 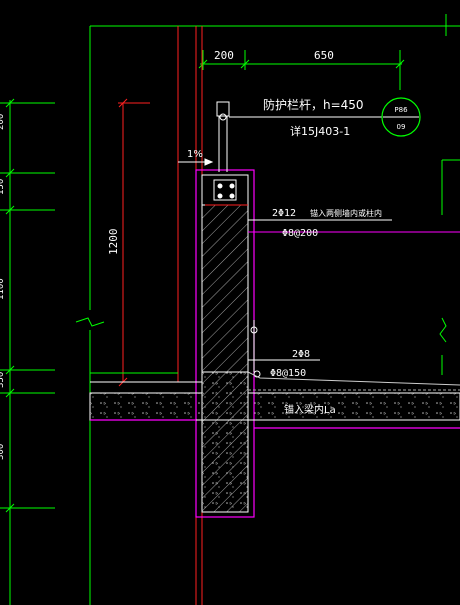 I want to click on left-tick-5: 300, so click(x=3, y=452).